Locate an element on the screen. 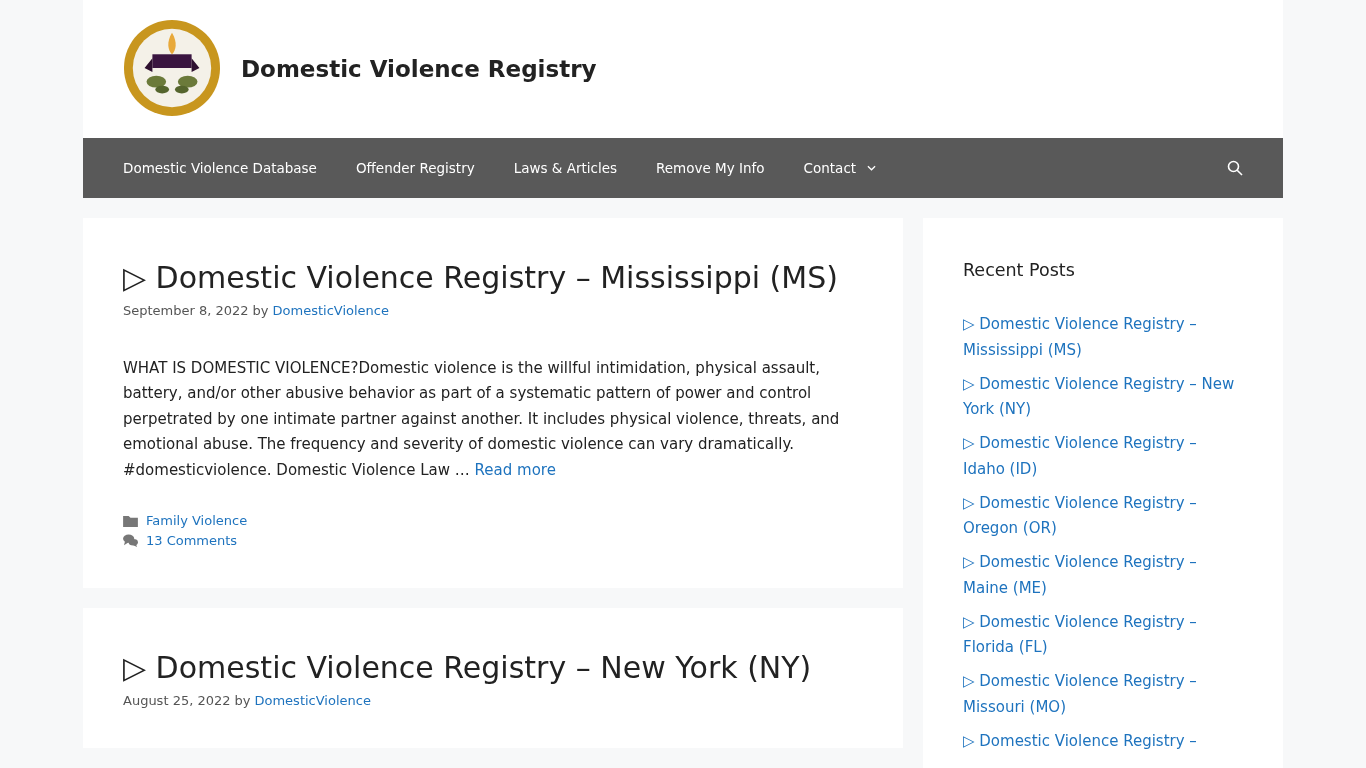  folder-icon is located at coordinates (130, 520).